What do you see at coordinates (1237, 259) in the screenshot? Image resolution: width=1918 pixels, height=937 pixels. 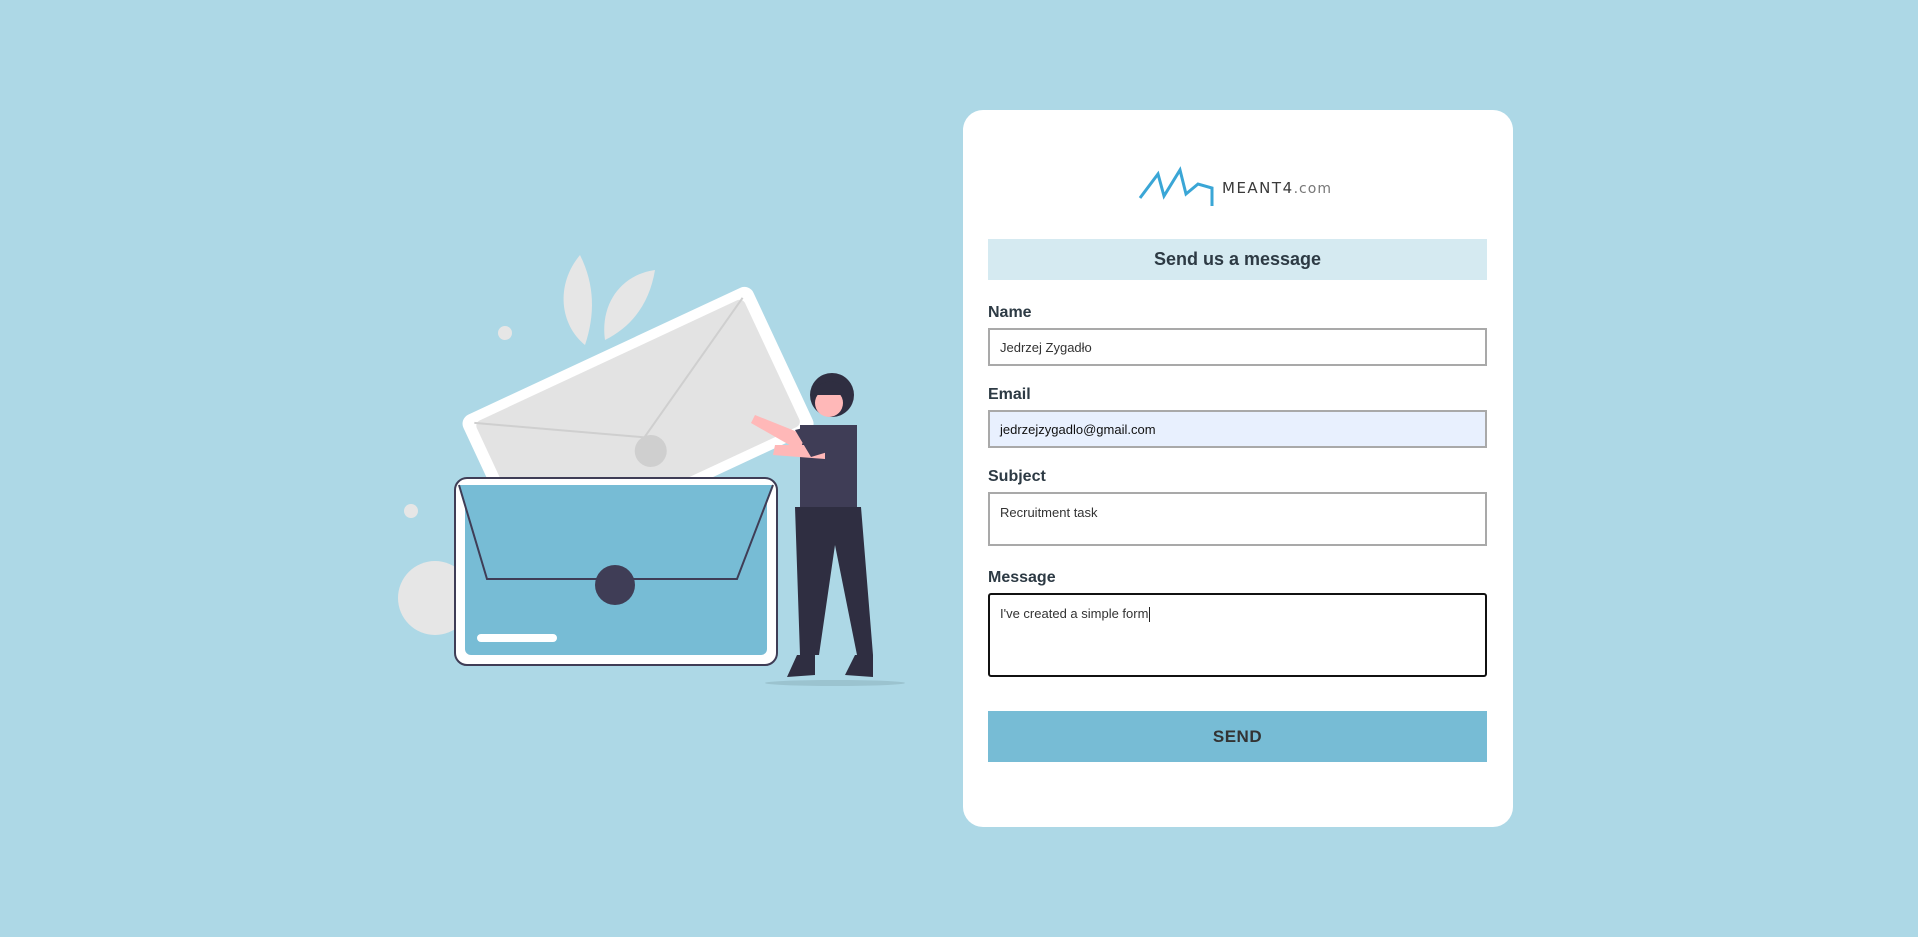 I see `form-heading: Send us a message` at bounding box center [1237, 259].